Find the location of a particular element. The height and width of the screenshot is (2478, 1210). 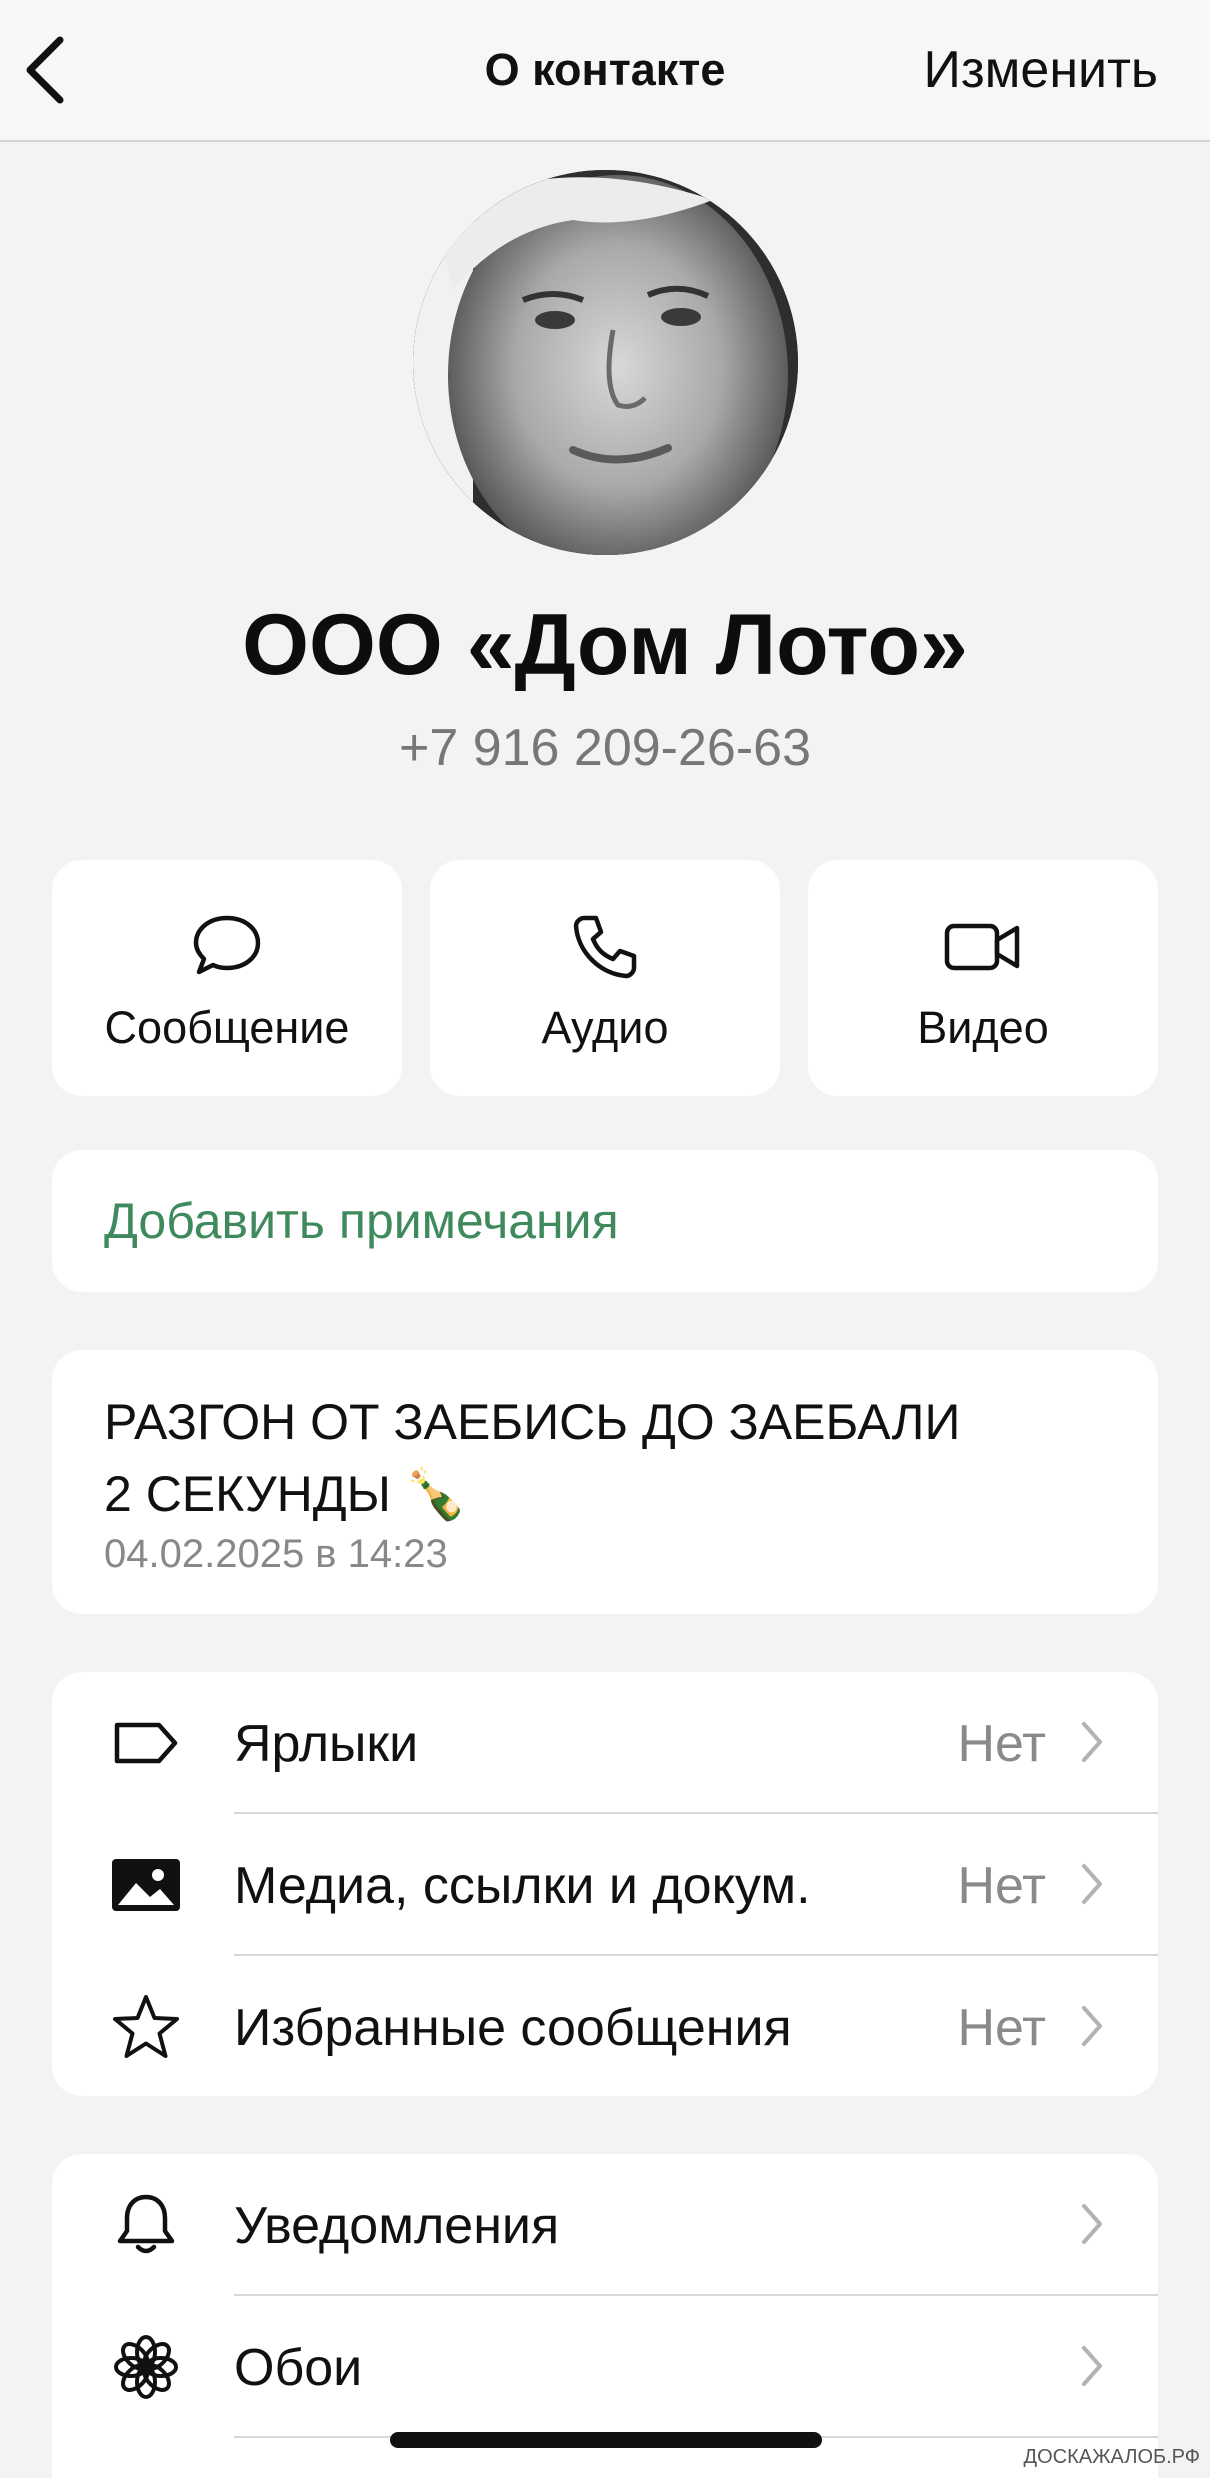

add-notes-label: Добавить примечания is located at coordinates (361, 1221).